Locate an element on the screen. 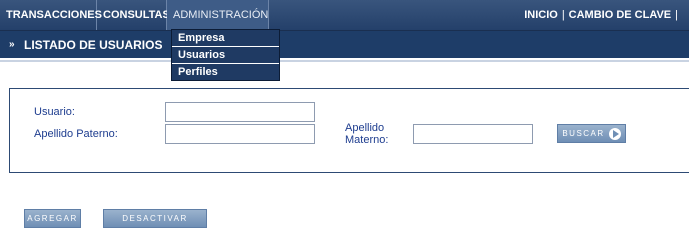 The width and height of the screenshot is (689, 243). page-title: LISTADO DE USUARIOS is located at coordinates (93, 45).